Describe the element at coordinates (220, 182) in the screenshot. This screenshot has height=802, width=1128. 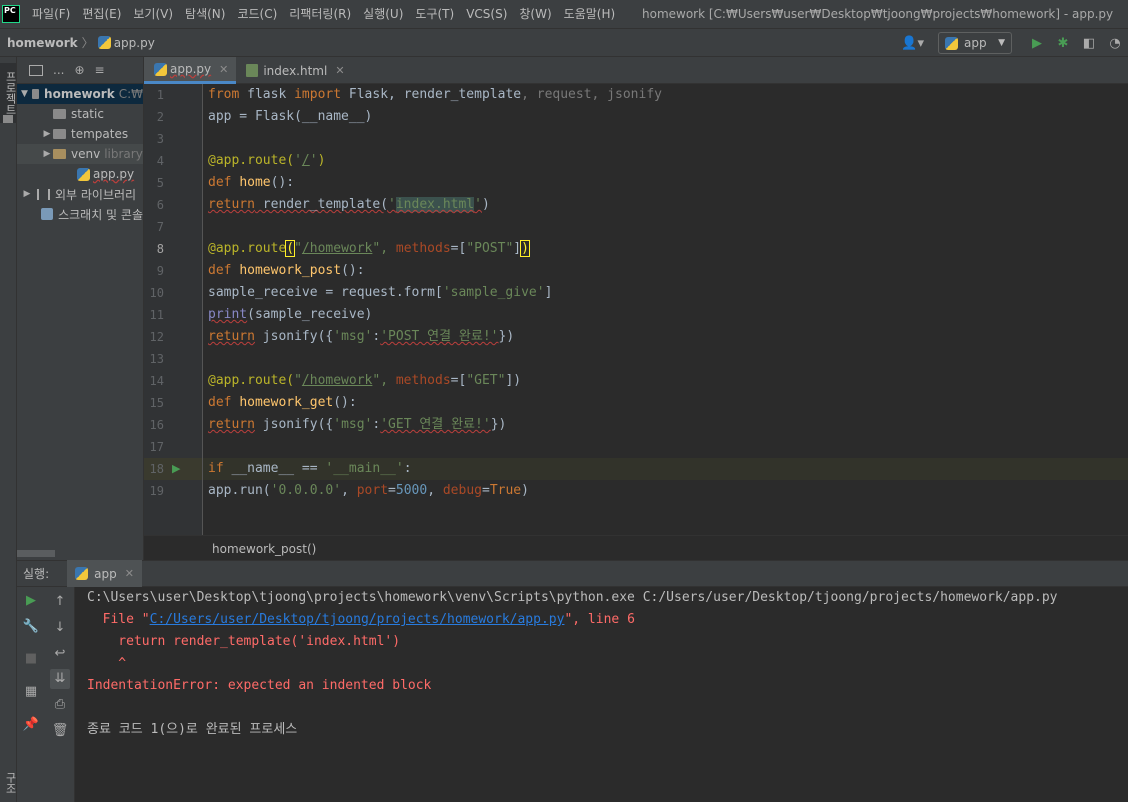
I see `code-token: def` at that location.